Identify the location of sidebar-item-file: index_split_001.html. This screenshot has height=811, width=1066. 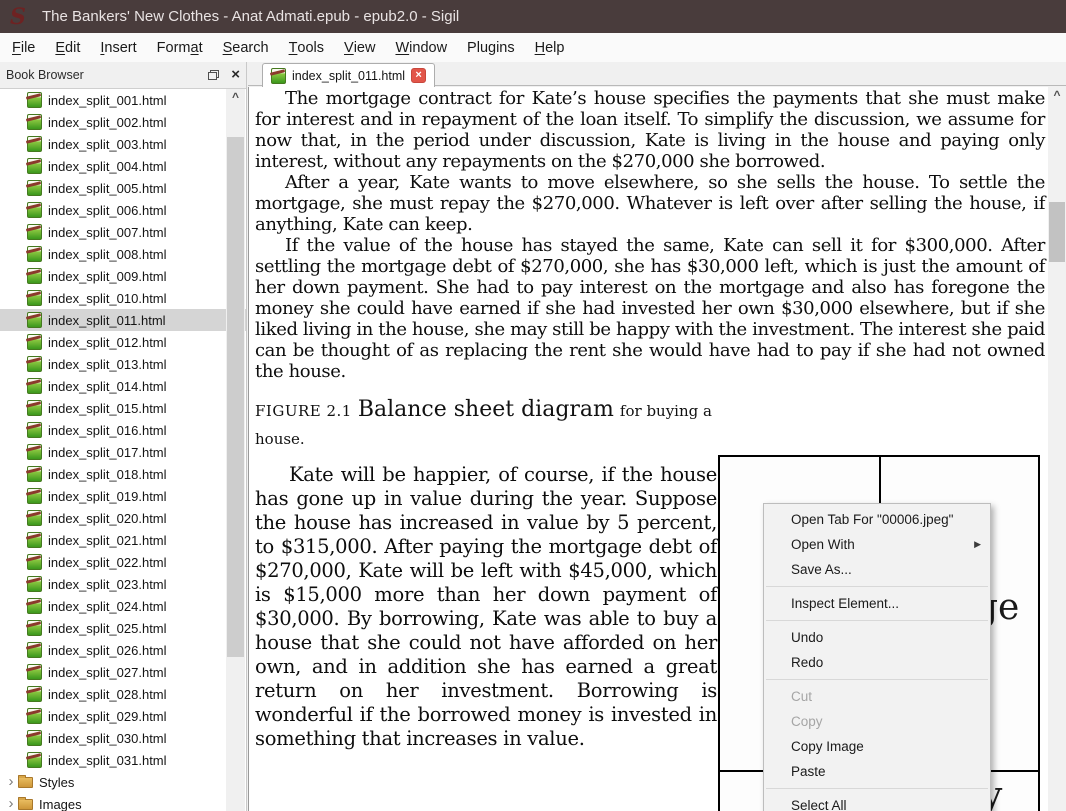
(123, 100).